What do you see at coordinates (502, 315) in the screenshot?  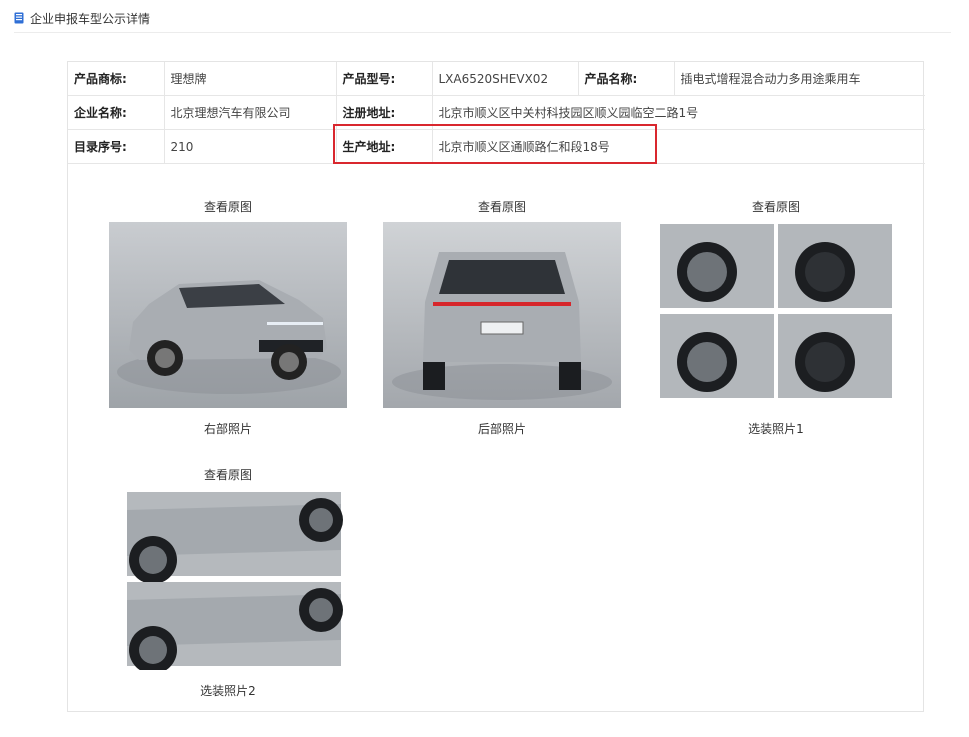 I see `car-rear-photo` at bounding box center [502, 315].